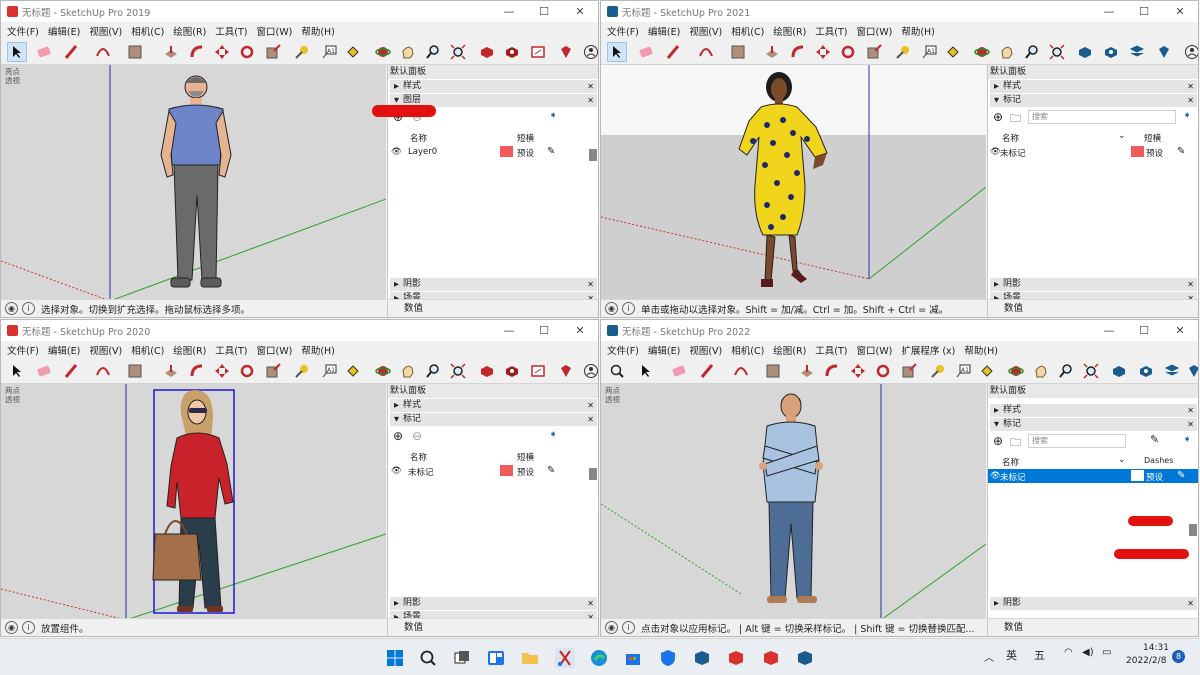 The height and width of the screenshot is (675, 1200). What do you see at coordinates (247, 371) in the screenshot?
I see `rotate-tool-icon` at bounding box center [247, 371].